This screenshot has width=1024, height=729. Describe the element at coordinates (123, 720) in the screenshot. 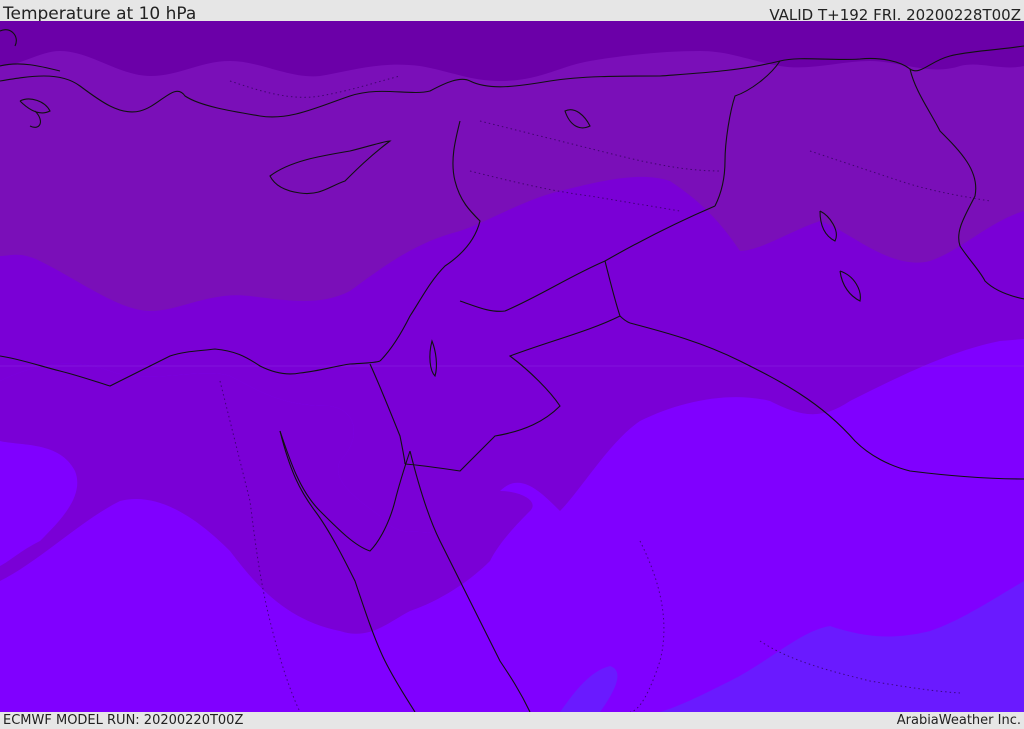

I see `model-run-label: ECMWF MODEL RUN: 20200220T00Z` at that location.